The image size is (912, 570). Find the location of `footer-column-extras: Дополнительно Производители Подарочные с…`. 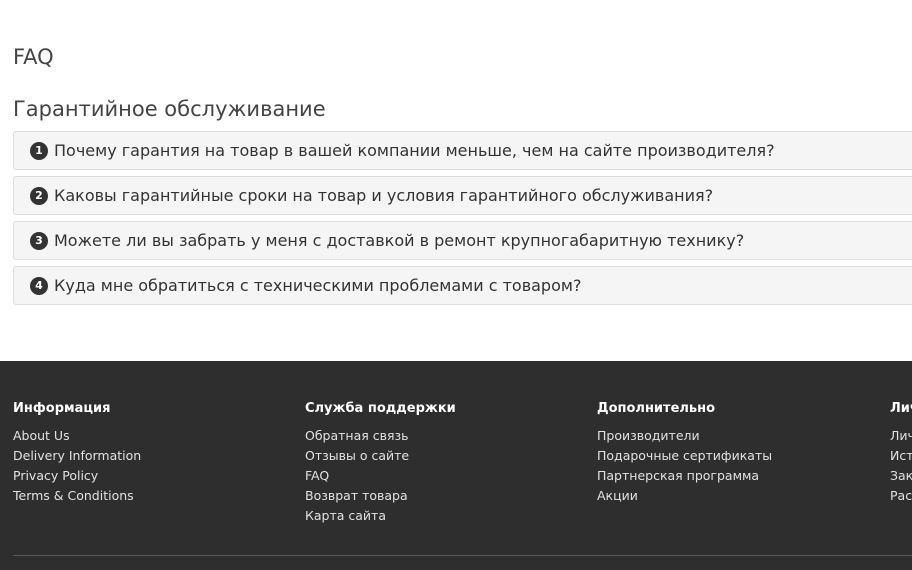

footer-column-extras: Дополнительно Производители Подарочные с… is located at coordinates (684, 453).